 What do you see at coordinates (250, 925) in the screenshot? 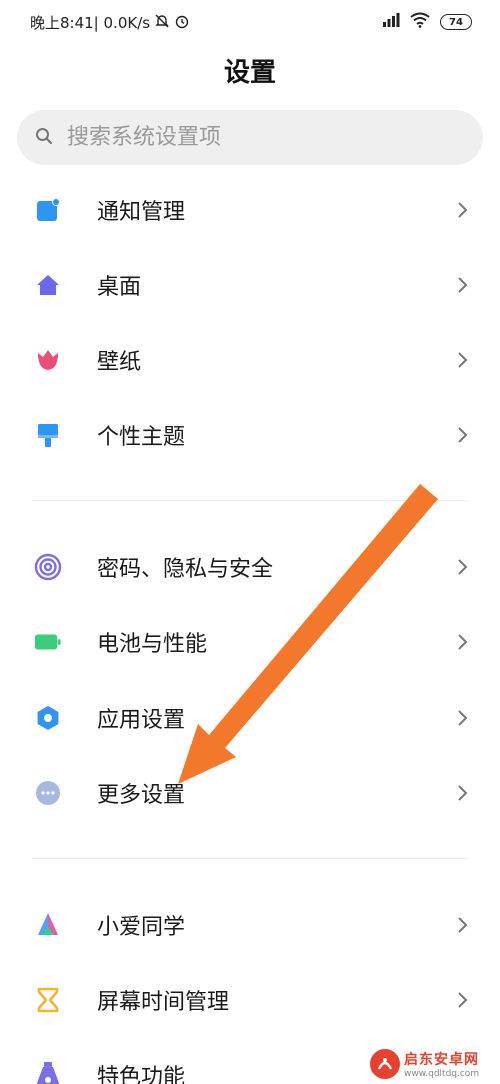
I see `settings-item-xiaoai: 小爱同学` at bounding box center [250, 925].